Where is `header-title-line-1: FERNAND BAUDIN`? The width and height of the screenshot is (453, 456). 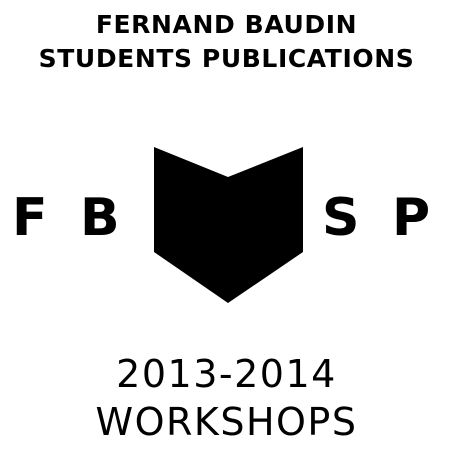
header-title-line-1: FERNAND BAUDIN is located at coordinates (226, 24).